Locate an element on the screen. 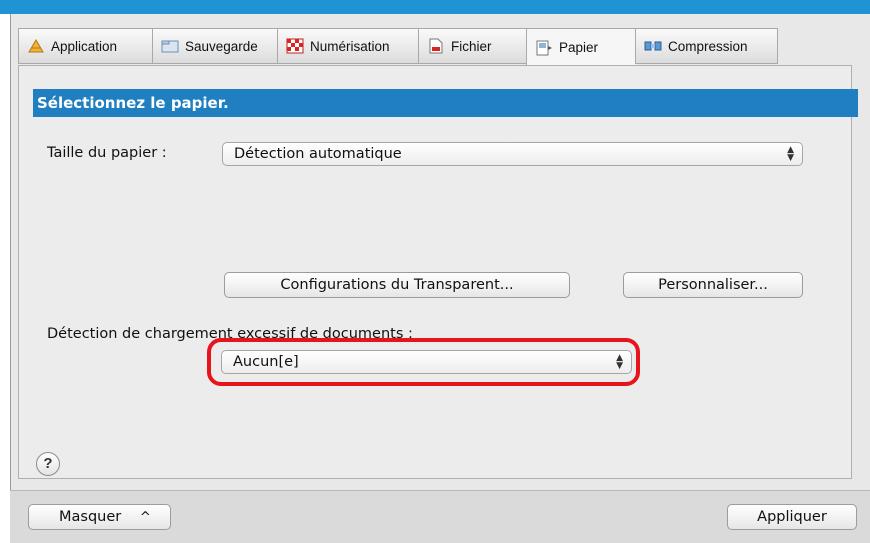 Image resolution: width=870 pixels, height=543 pixels. folder-icon is located at coordinates (170, 46).